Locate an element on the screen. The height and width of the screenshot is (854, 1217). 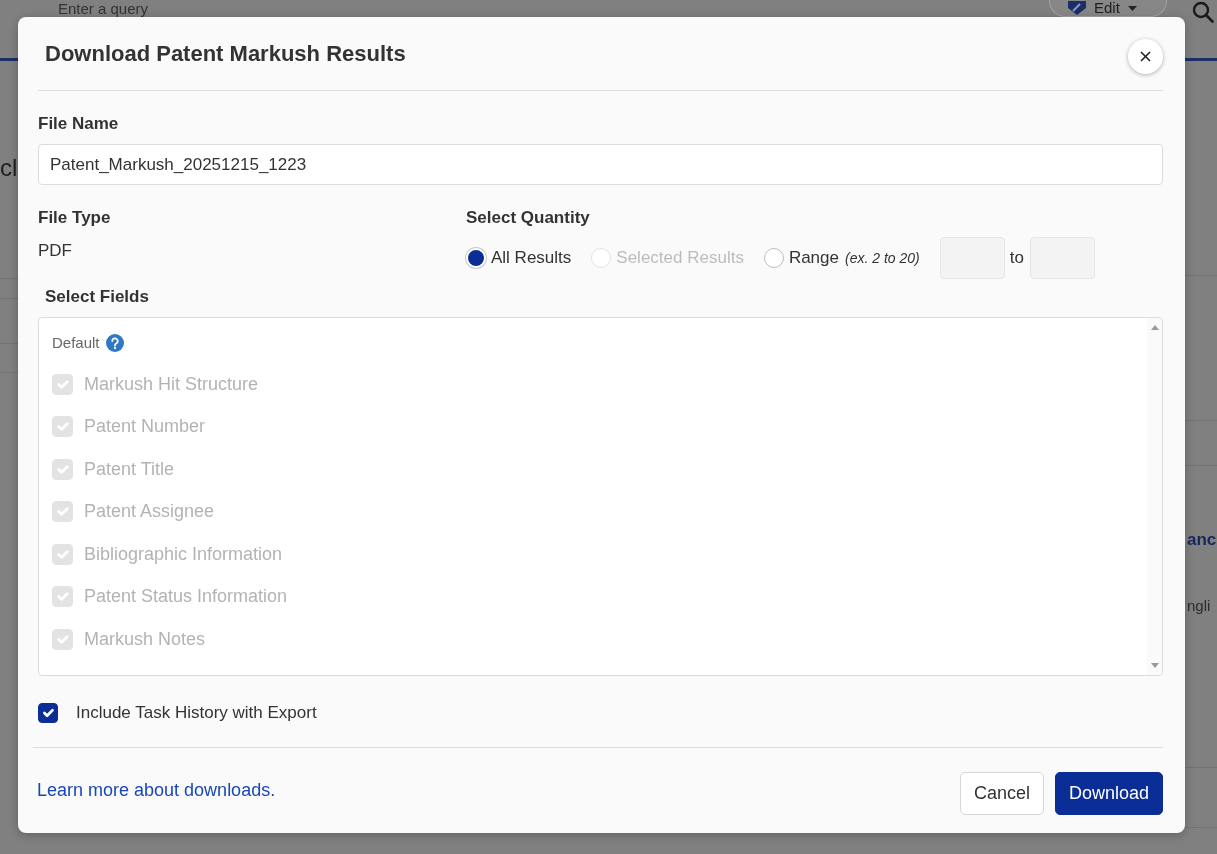
learn-more-link: Learn more about downloads. is located at coordinates (156, 790).